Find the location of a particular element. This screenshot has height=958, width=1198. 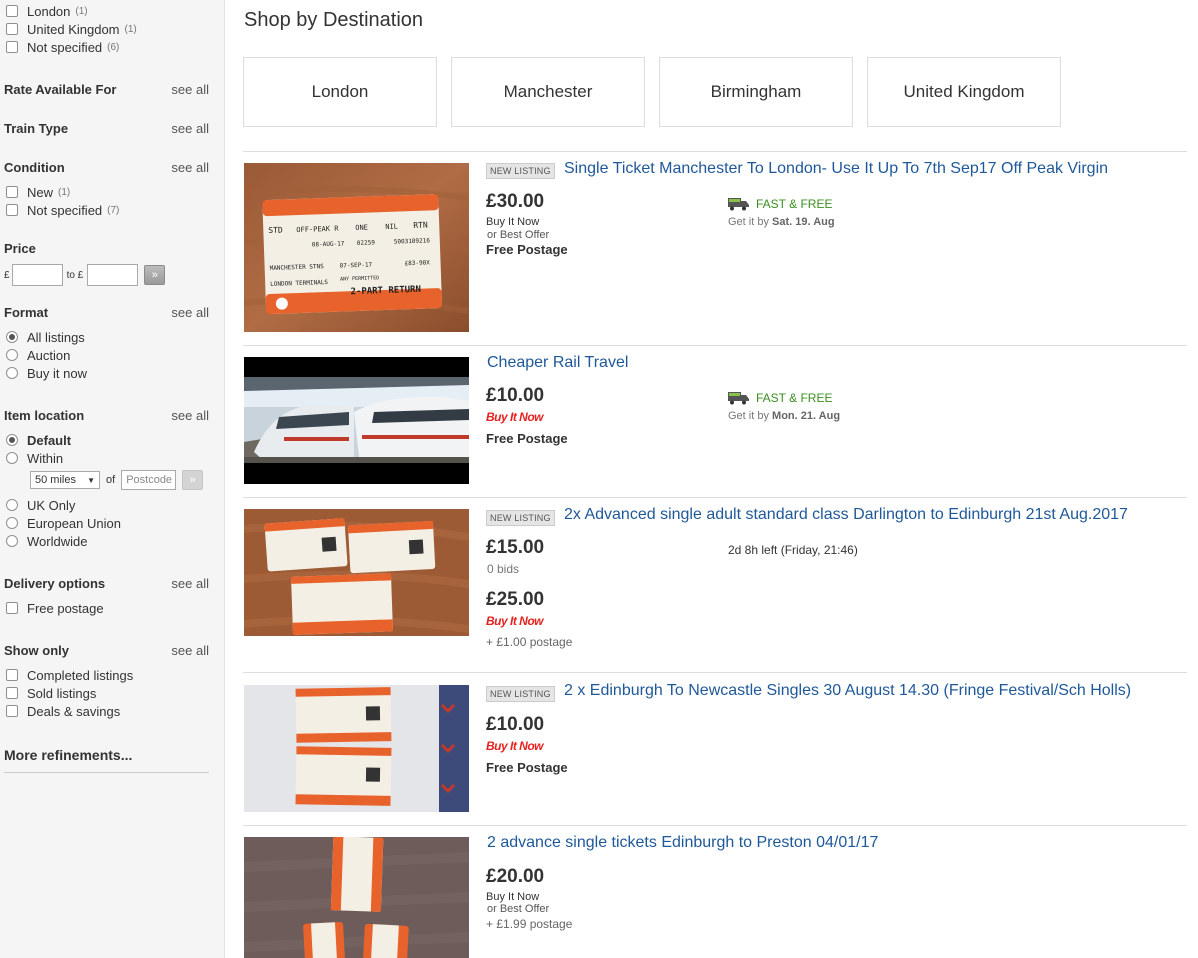

filter-completed-listings: Completed listings is located at coordinates (69, 675).